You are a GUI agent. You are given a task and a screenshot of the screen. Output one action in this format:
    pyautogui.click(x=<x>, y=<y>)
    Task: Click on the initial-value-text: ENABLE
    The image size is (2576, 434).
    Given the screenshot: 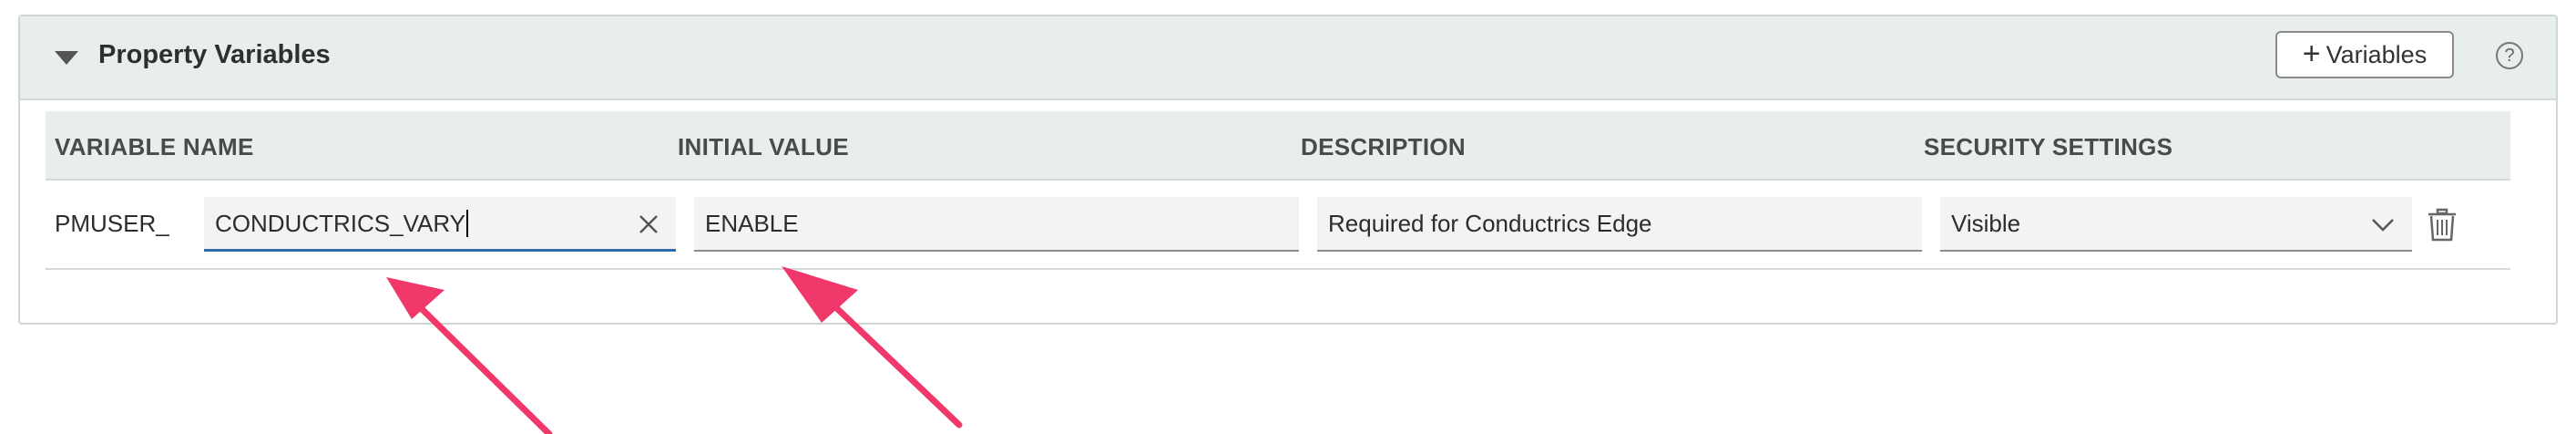 What is the action you would take?
    pyautogui.click(x=752, y=223)
    